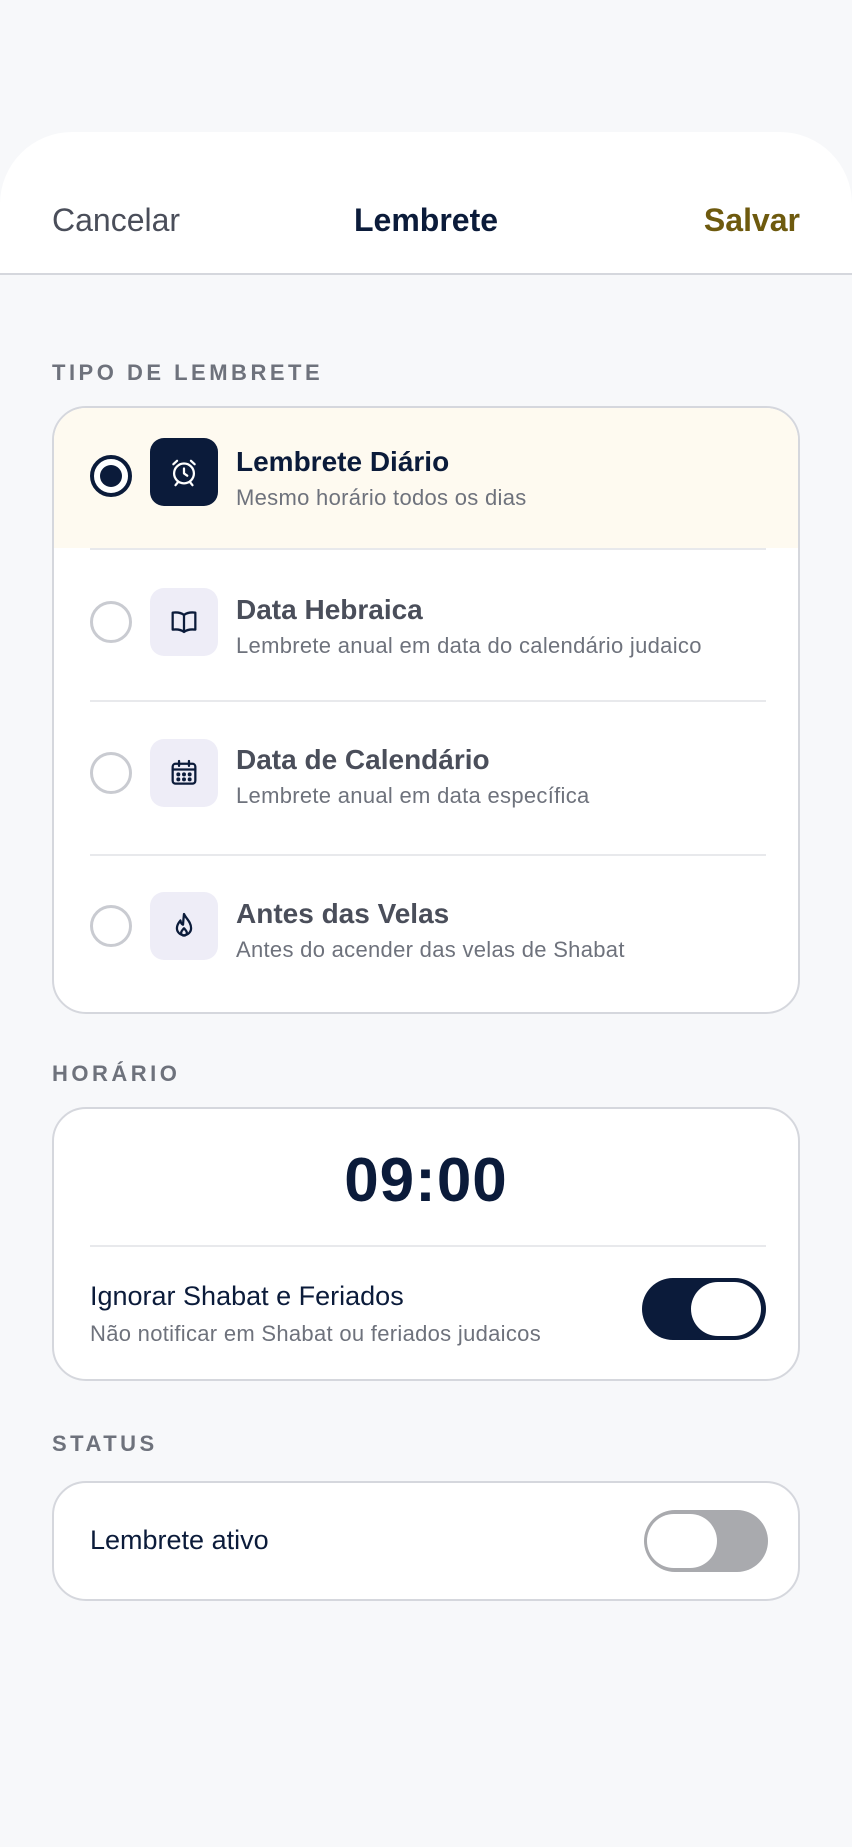 The image size is (852, 1847). Describe the element at coordinates (188, 372) in the screenshot. I see `section-label-reminder-type: TIPO DE LEMBRETE` at that location.